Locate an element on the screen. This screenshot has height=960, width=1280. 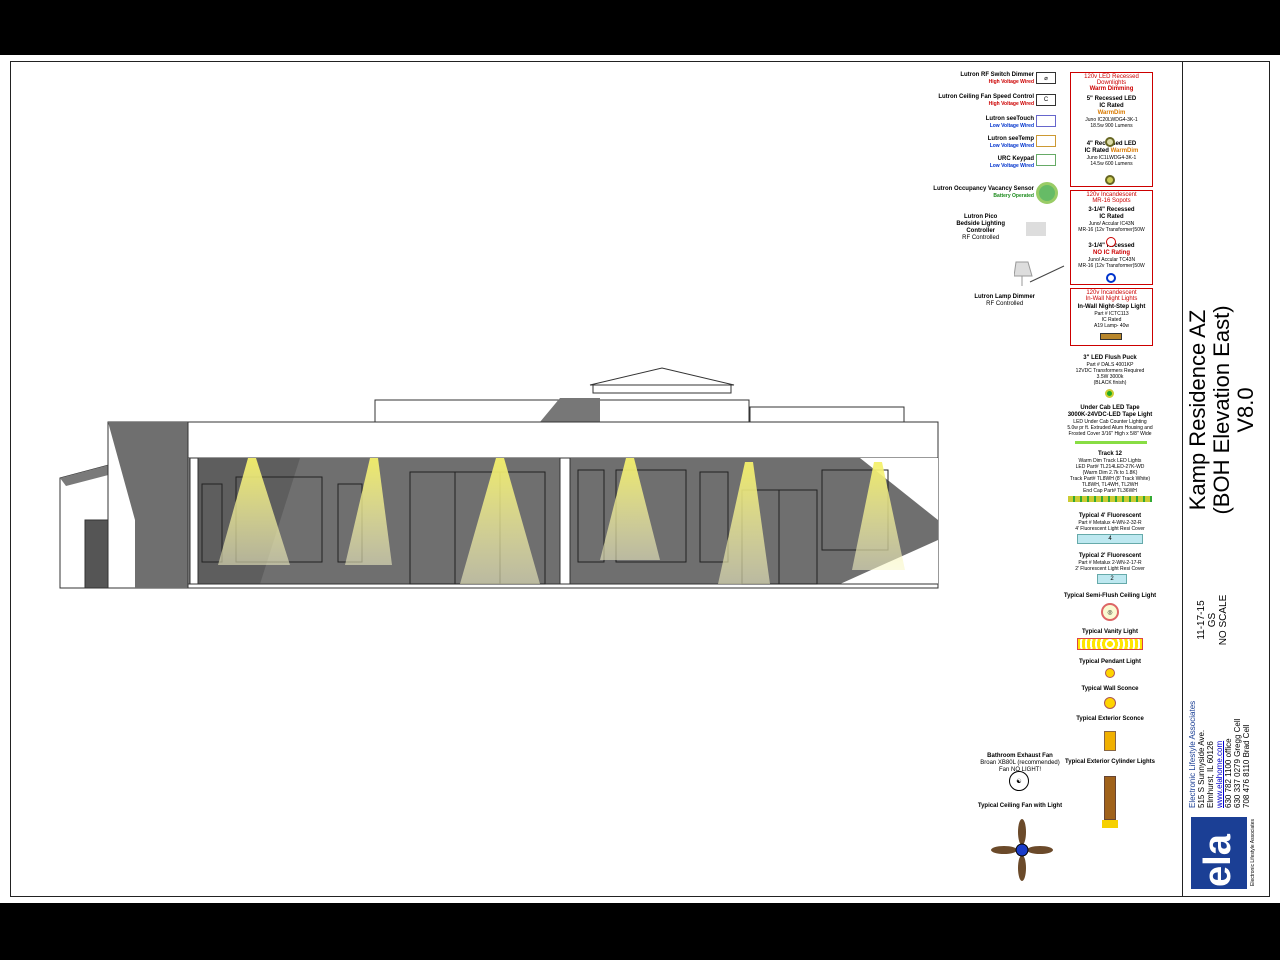
legend-seetouch: Lutron seeTouch Low Voltage Wired is located at coordinates (1009, 122).